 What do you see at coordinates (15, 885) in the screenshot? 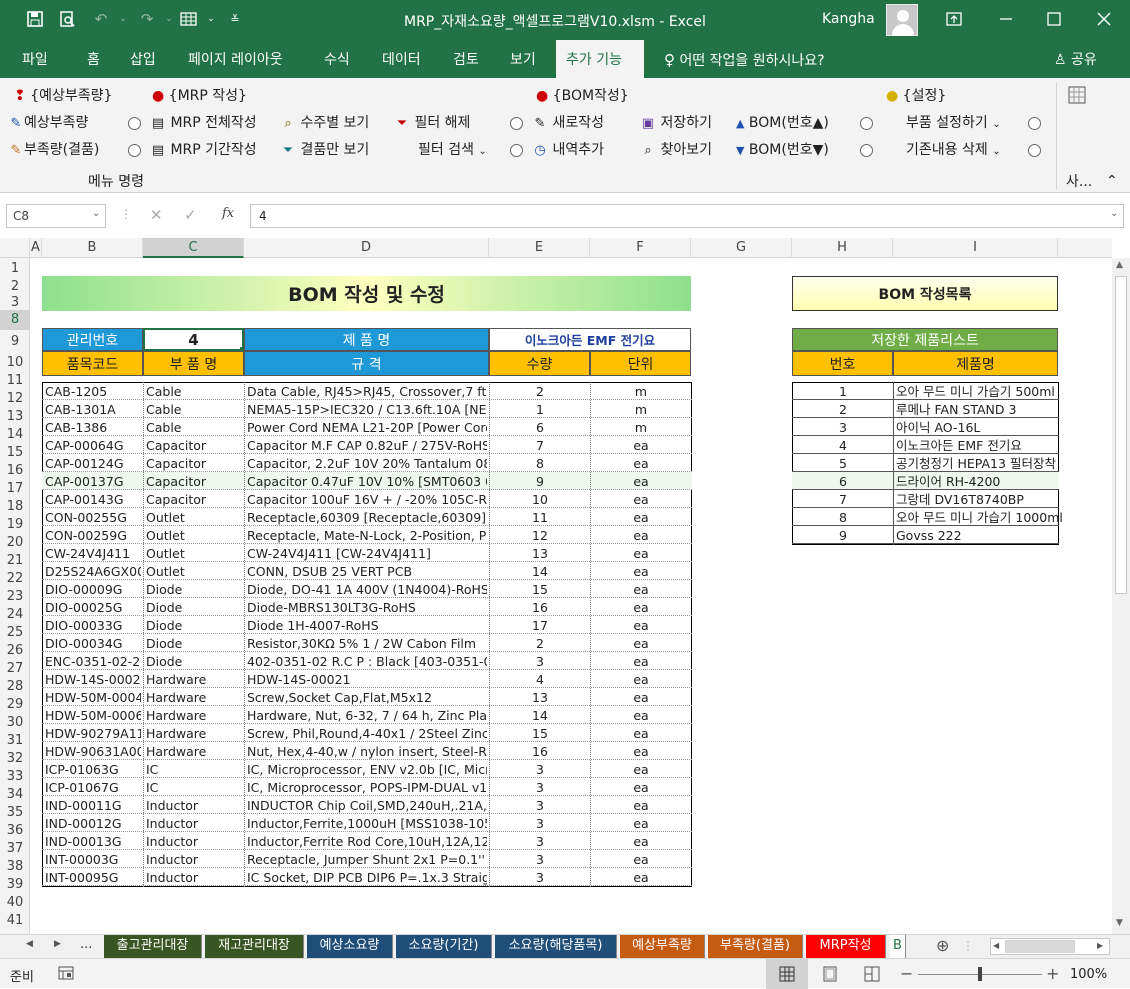
I see `row-header: 39` at bounding box center [15, 885].